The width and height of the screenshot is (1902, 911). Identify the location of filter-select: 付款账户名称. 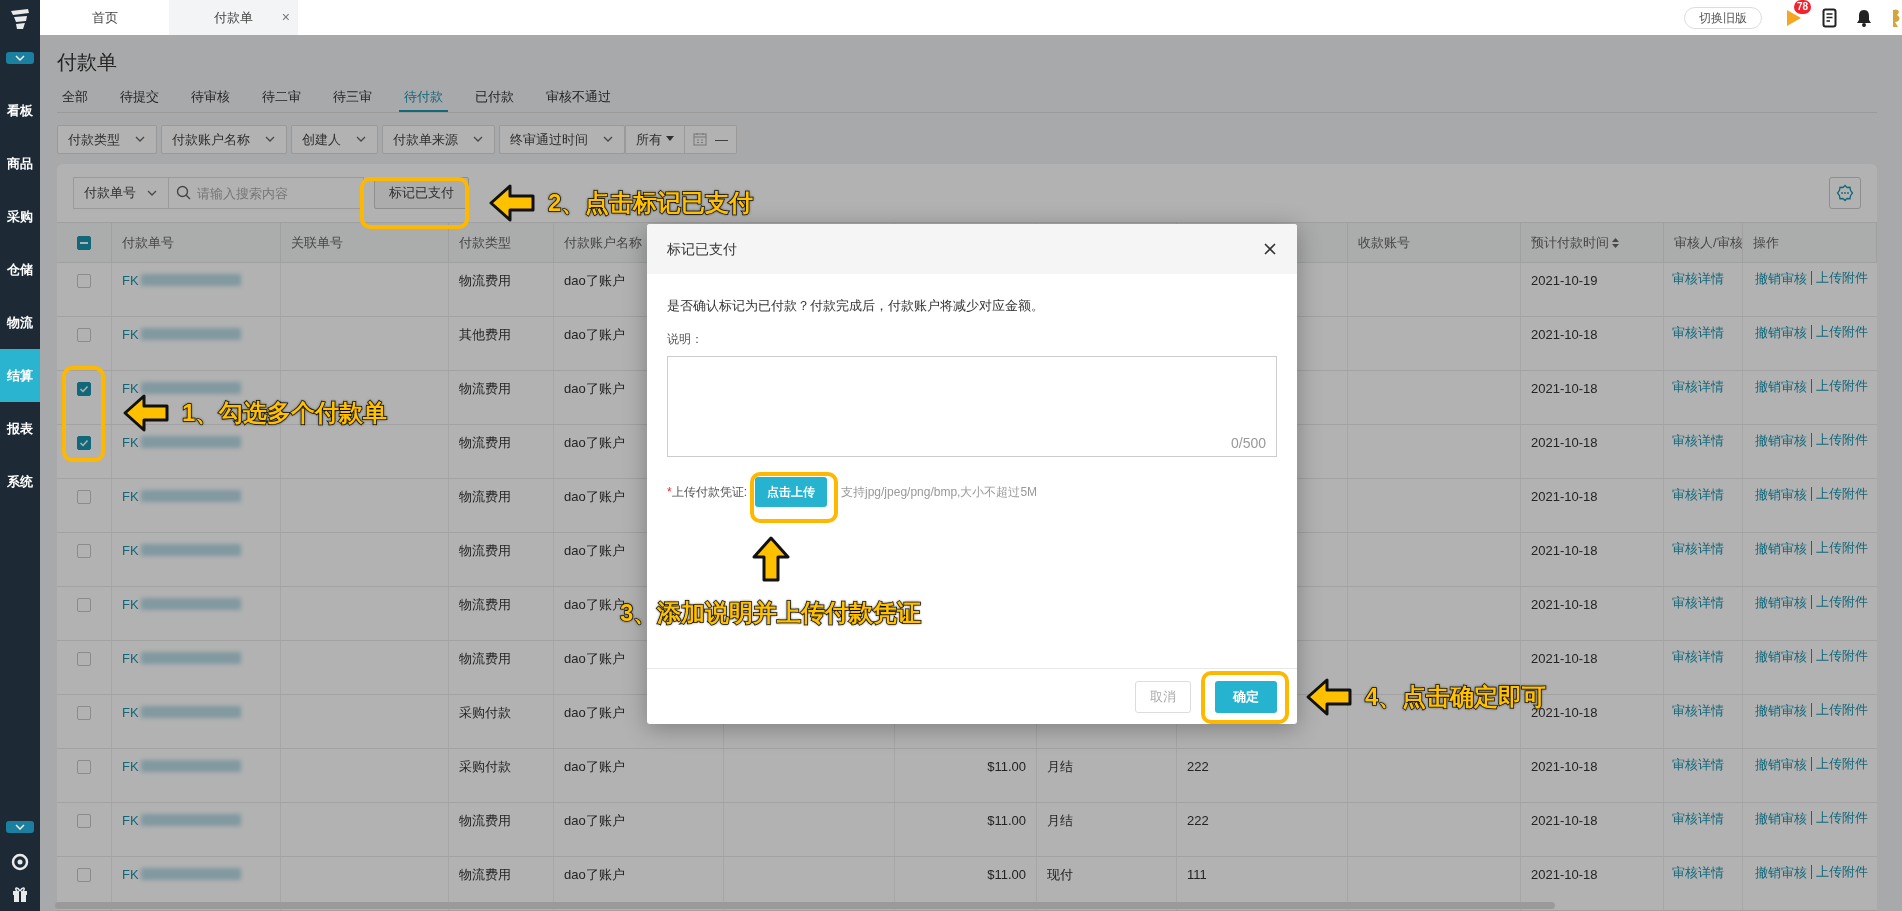
(224, 139).